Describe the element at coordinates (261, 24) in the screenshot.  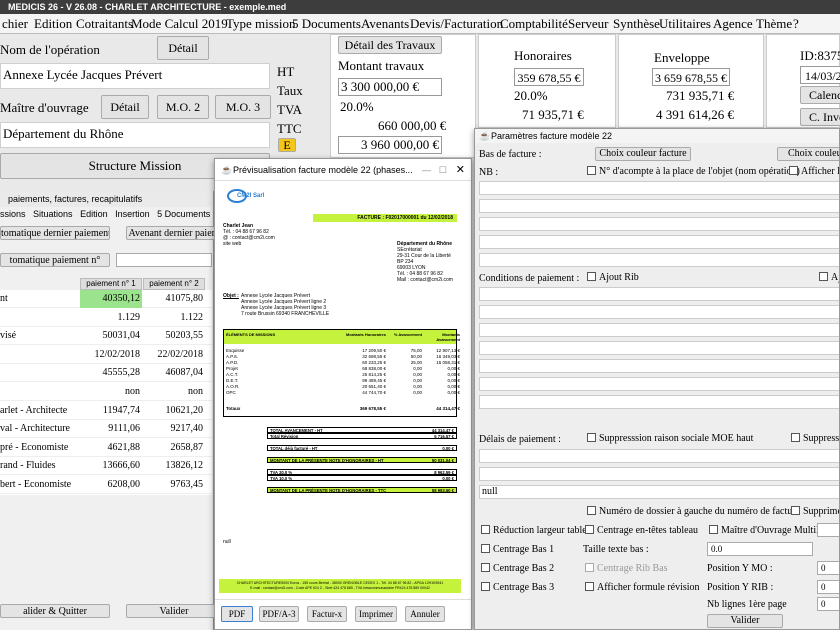
I see `menu-type-mission: Type mission` at that location.